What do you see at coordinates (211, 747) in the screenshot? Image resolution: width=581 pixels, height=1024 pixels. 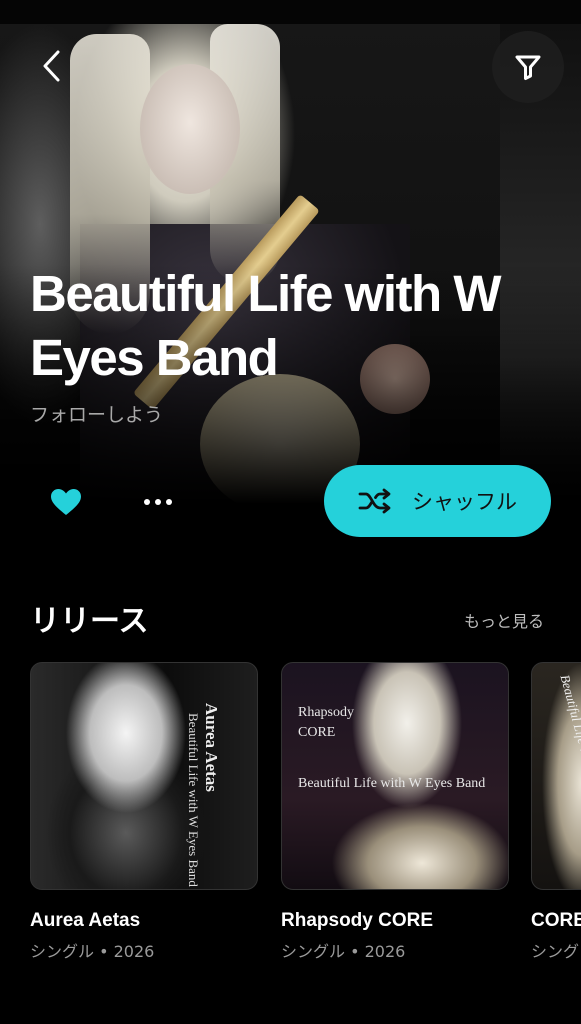 I see `cover-title-text: Aurea Aetas` at bounding box center [211, 747].